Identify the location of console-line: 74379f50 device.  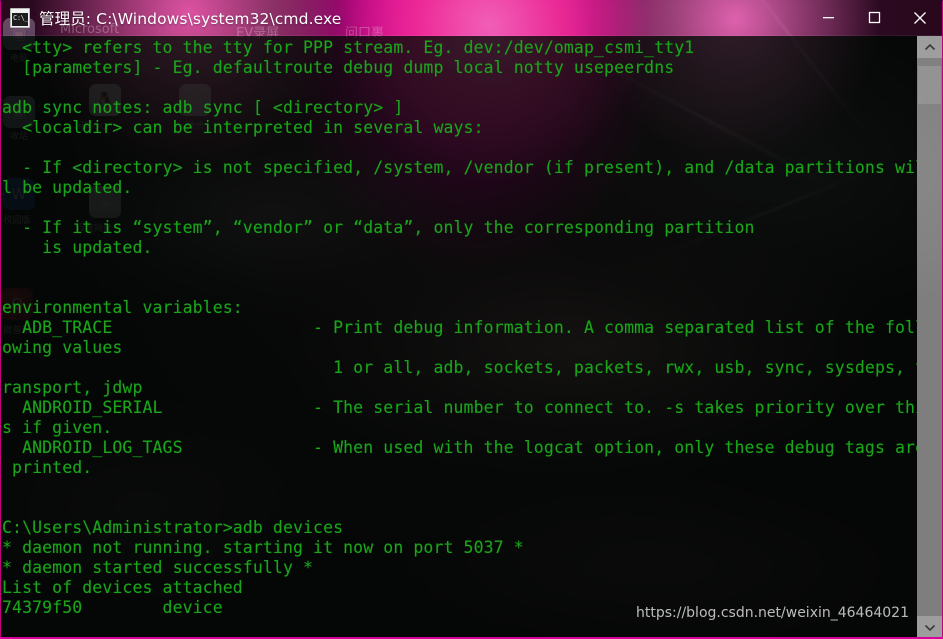
(112, 607).